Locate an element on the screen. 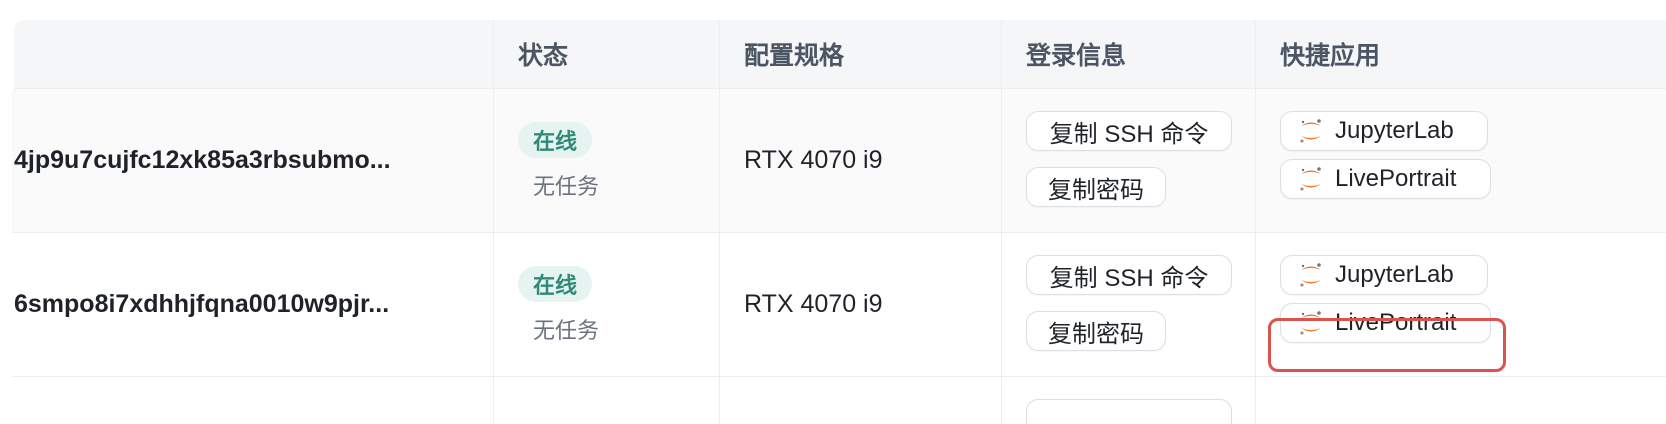 This screenshot has width=1666, height=424. table-row is located at coordinates (839, 400).